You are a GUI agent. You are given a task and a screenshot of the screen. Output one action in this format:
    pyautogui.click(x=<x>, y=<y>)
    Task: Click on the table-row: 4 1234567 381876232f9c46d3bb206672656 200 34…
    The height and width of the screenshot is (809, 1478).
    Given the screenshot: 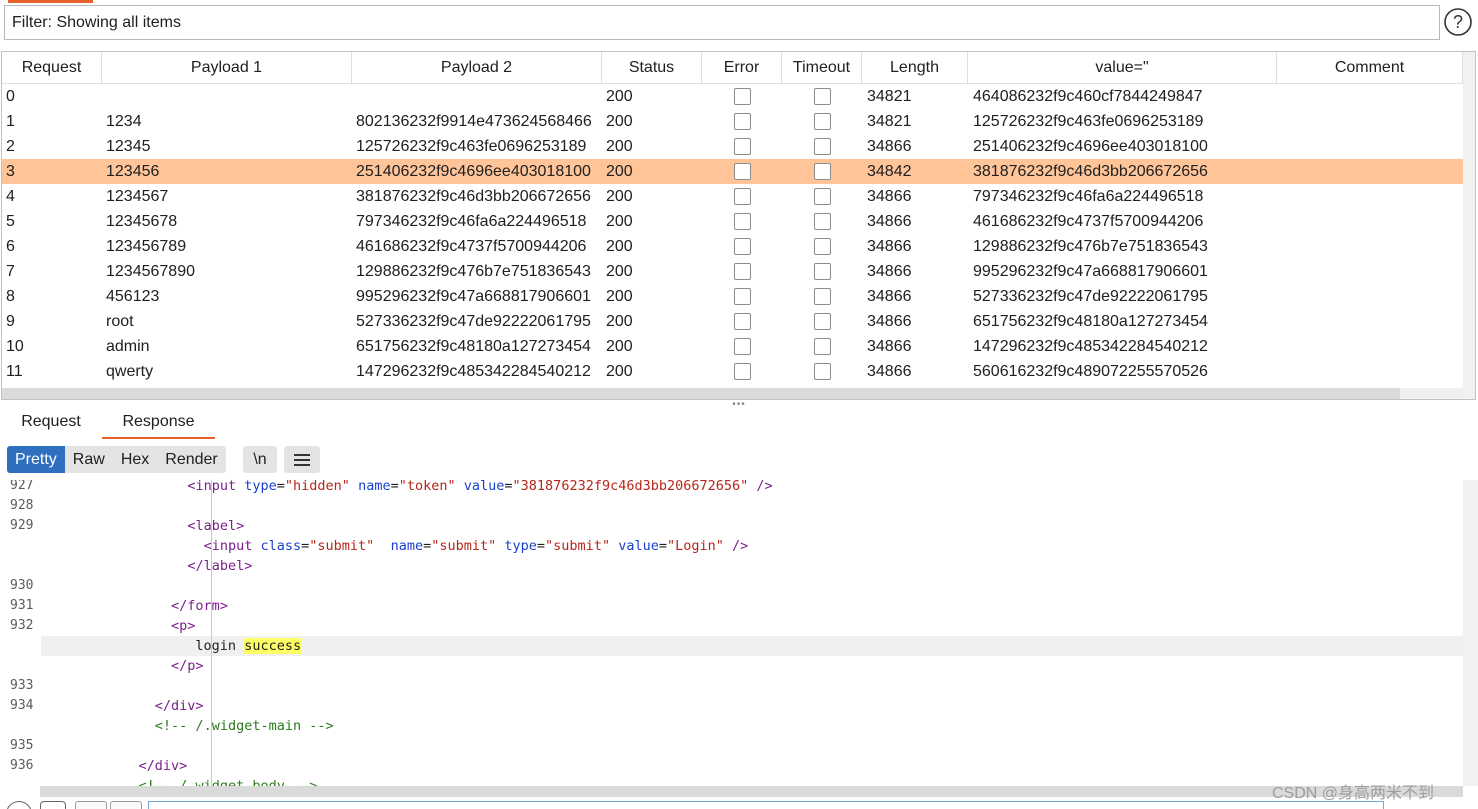 What is the action you would take?
    pyautogui.click(x=733, y=196)
    